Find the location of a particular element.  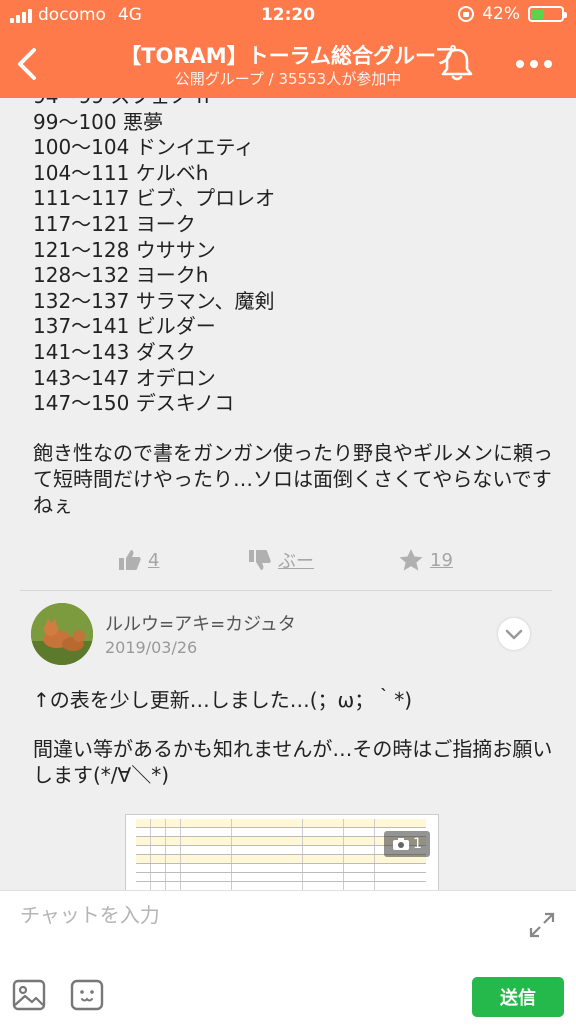

emoji-face-icon is located at coordinates (87, 995).